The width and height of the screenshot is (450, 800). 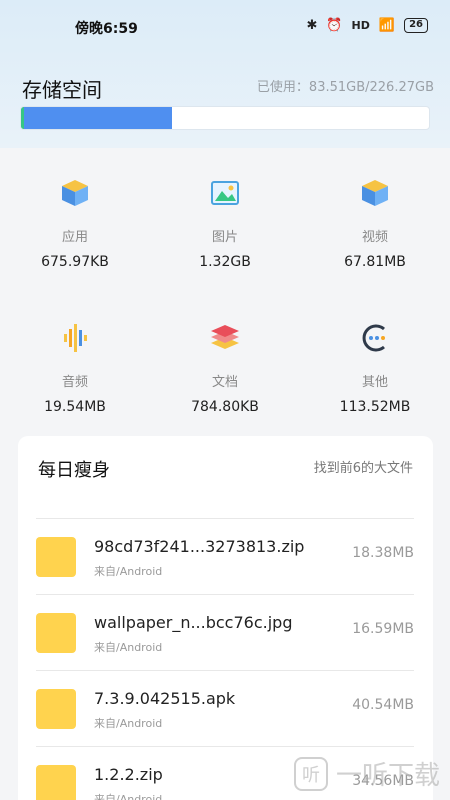 I want to click on category-label: 图片, so click(x=224, y=237).